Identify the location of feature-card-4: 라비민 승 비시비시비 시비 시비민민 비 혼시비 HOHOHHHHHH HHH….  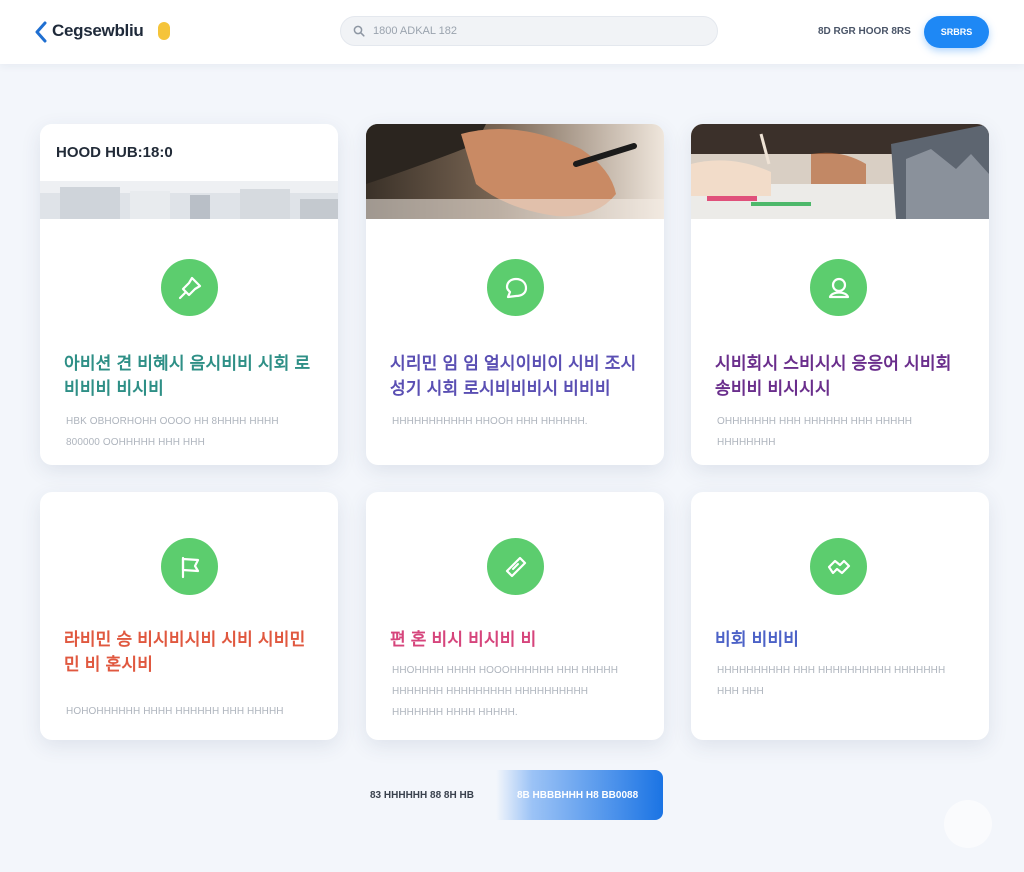
(189, 616).